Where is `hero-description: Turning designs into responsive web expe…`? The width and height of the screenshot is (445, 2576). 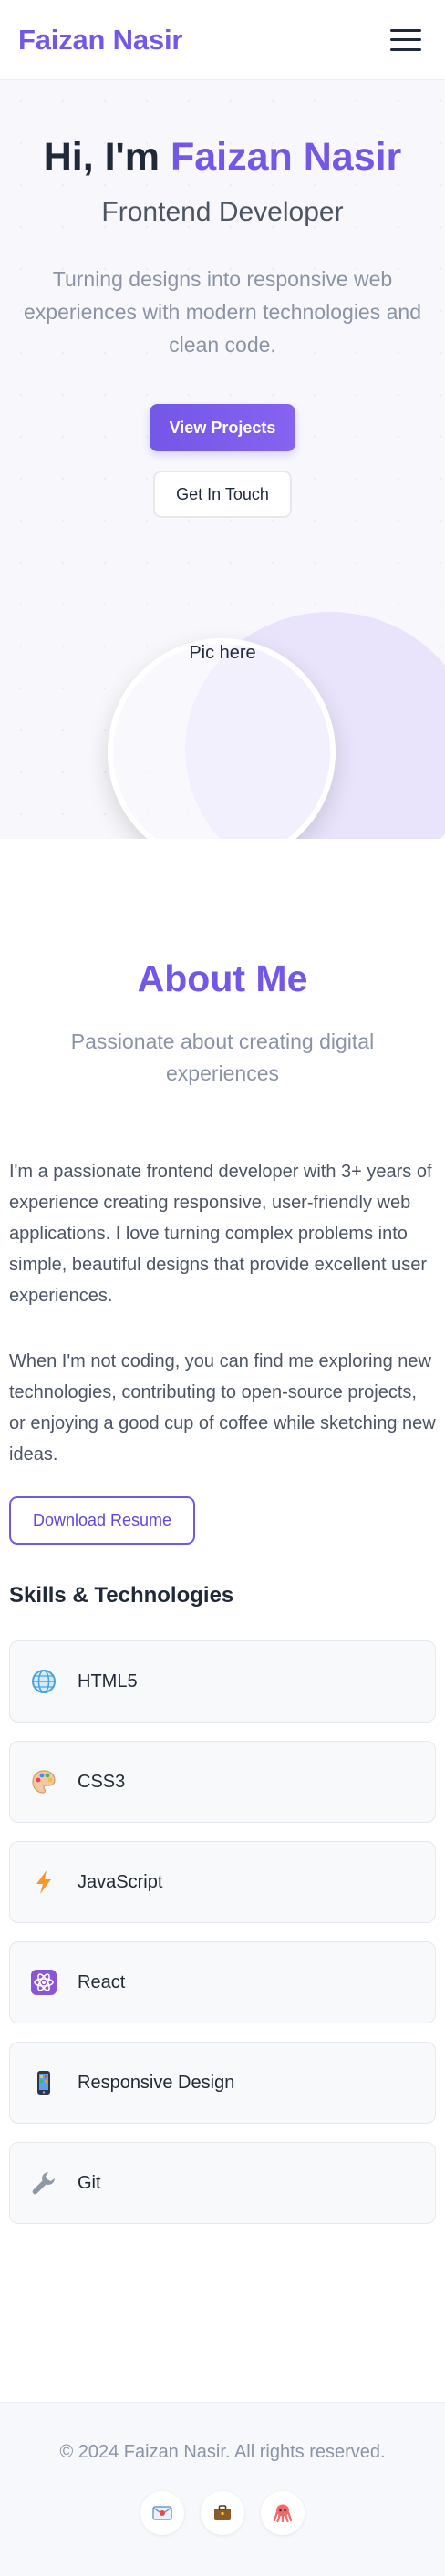
hero-description: Turning designs into responsive web expe… is located at coordinates (222, 312).